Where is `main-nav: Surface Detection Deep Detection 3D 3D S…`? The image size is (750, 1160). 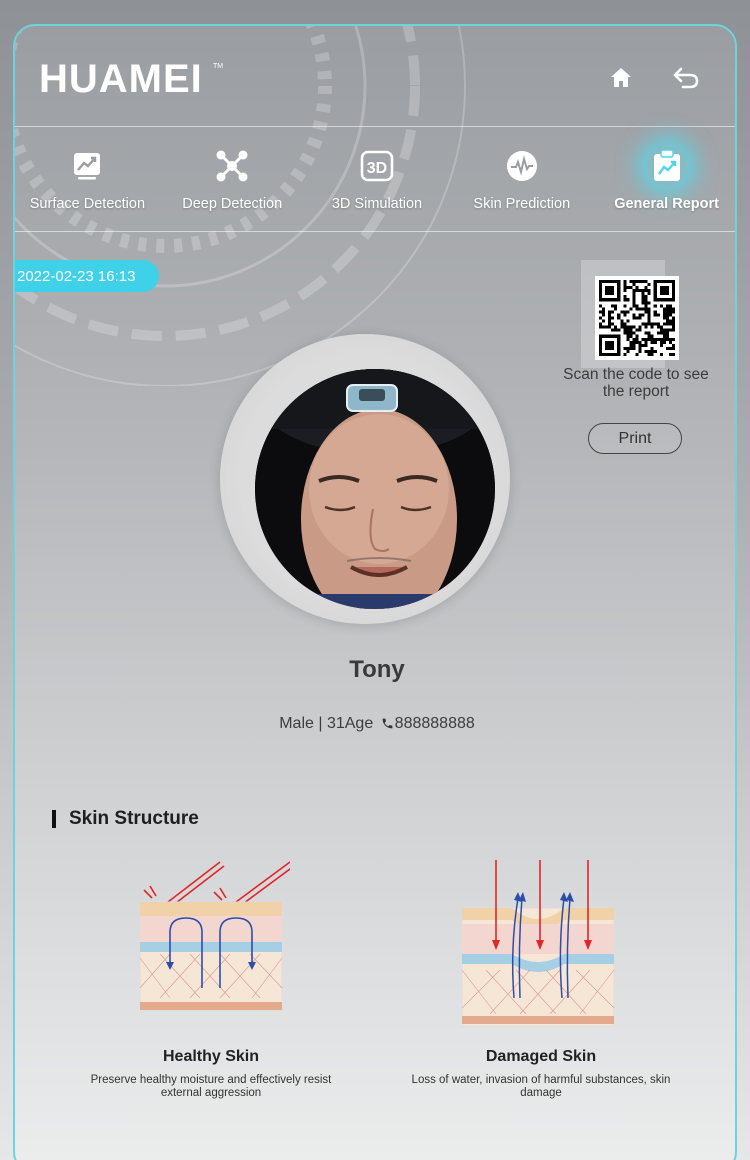 main-nav: Surface Detection Deep Detection 3D 3D S… is located at coordinates (375, 184).